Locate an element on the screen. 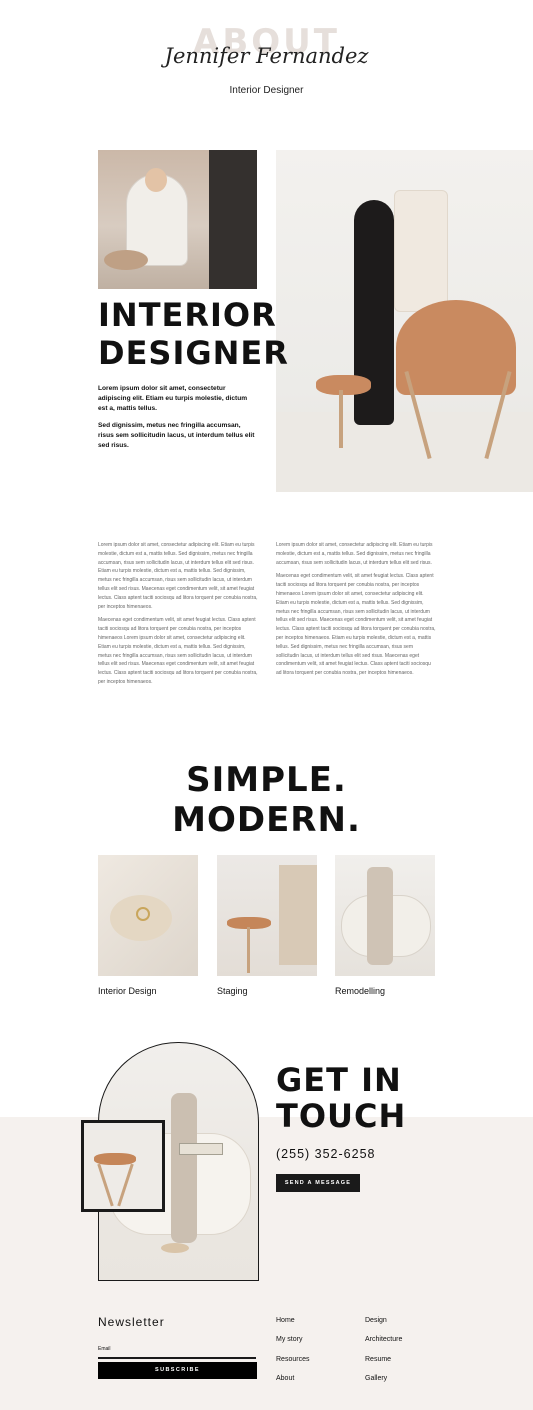 The height and width of the screenshot is (1410, 533). photo-stool is located at coordinates (343, 385).